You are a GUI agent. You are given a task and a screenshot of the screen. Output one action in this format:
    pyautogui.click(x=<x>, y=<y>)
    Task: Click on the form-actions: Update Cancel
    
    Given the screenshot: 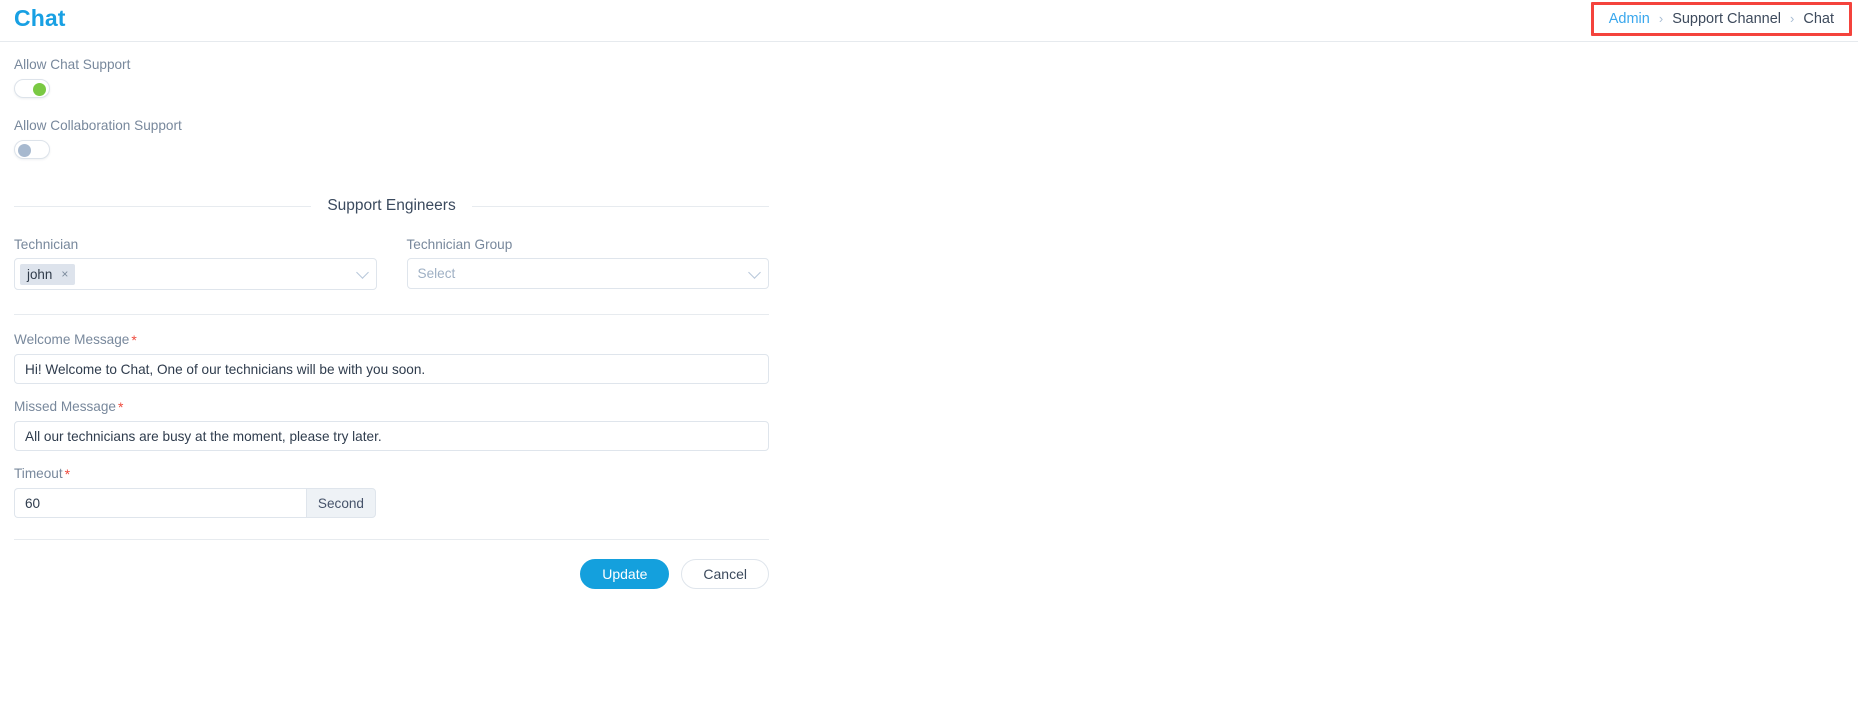 What is the action you would take?
    pyautogui.click(x=391, y=564)
    